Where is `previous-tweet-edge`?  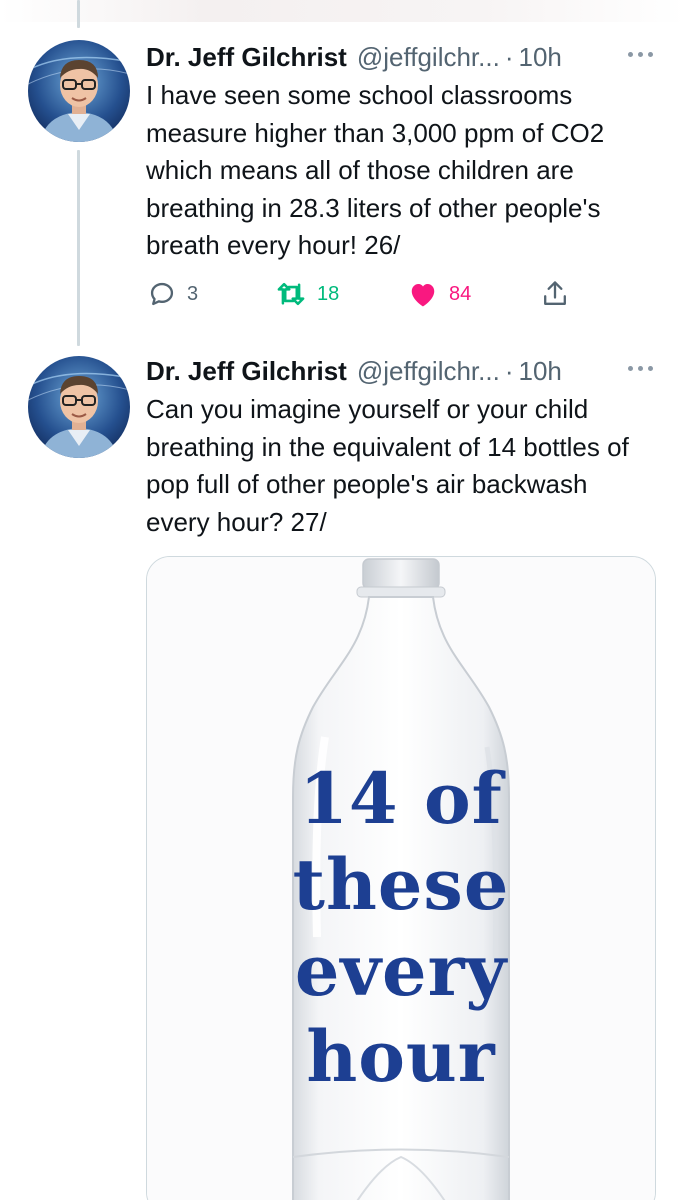 previous-tweet-edge is located at coordinates (343, 11).